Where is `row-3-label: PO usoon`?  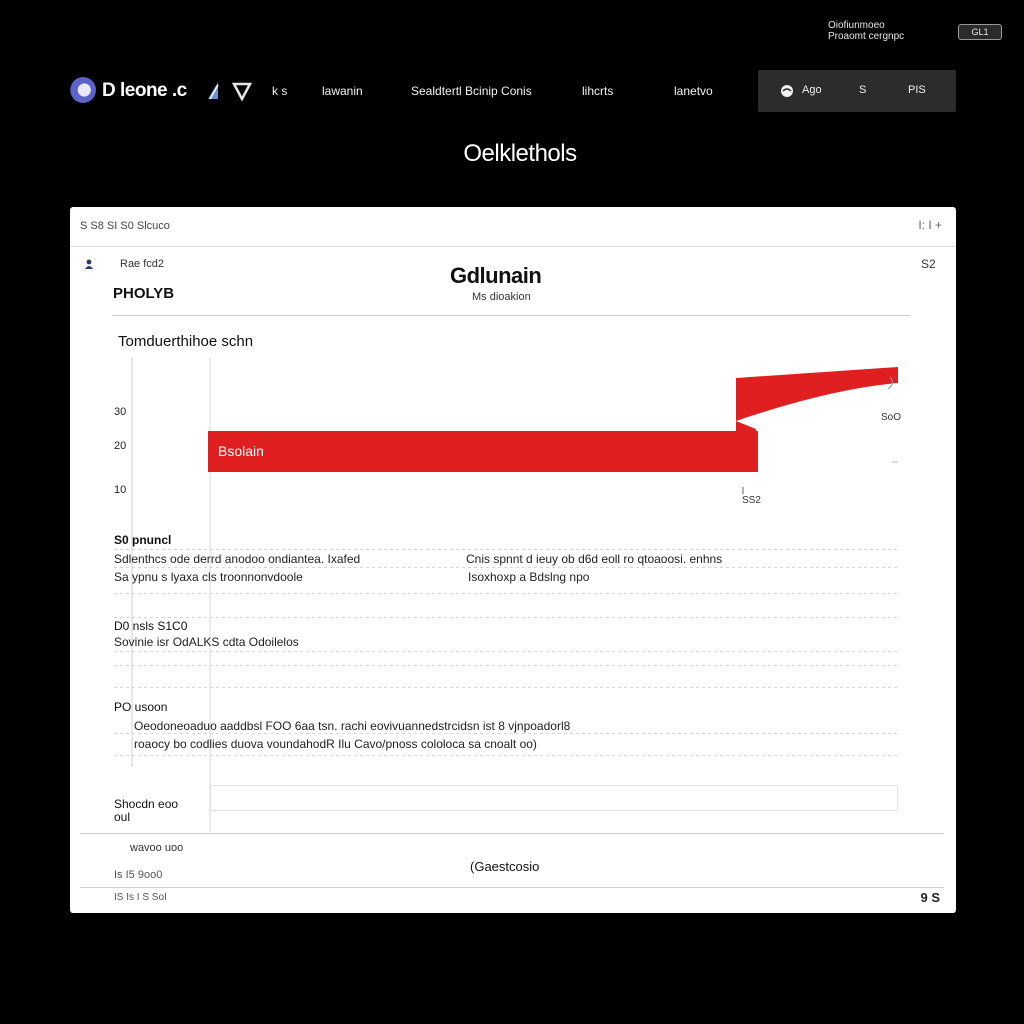
row-3-label: PO usoon is located at coordinates (141, 707).